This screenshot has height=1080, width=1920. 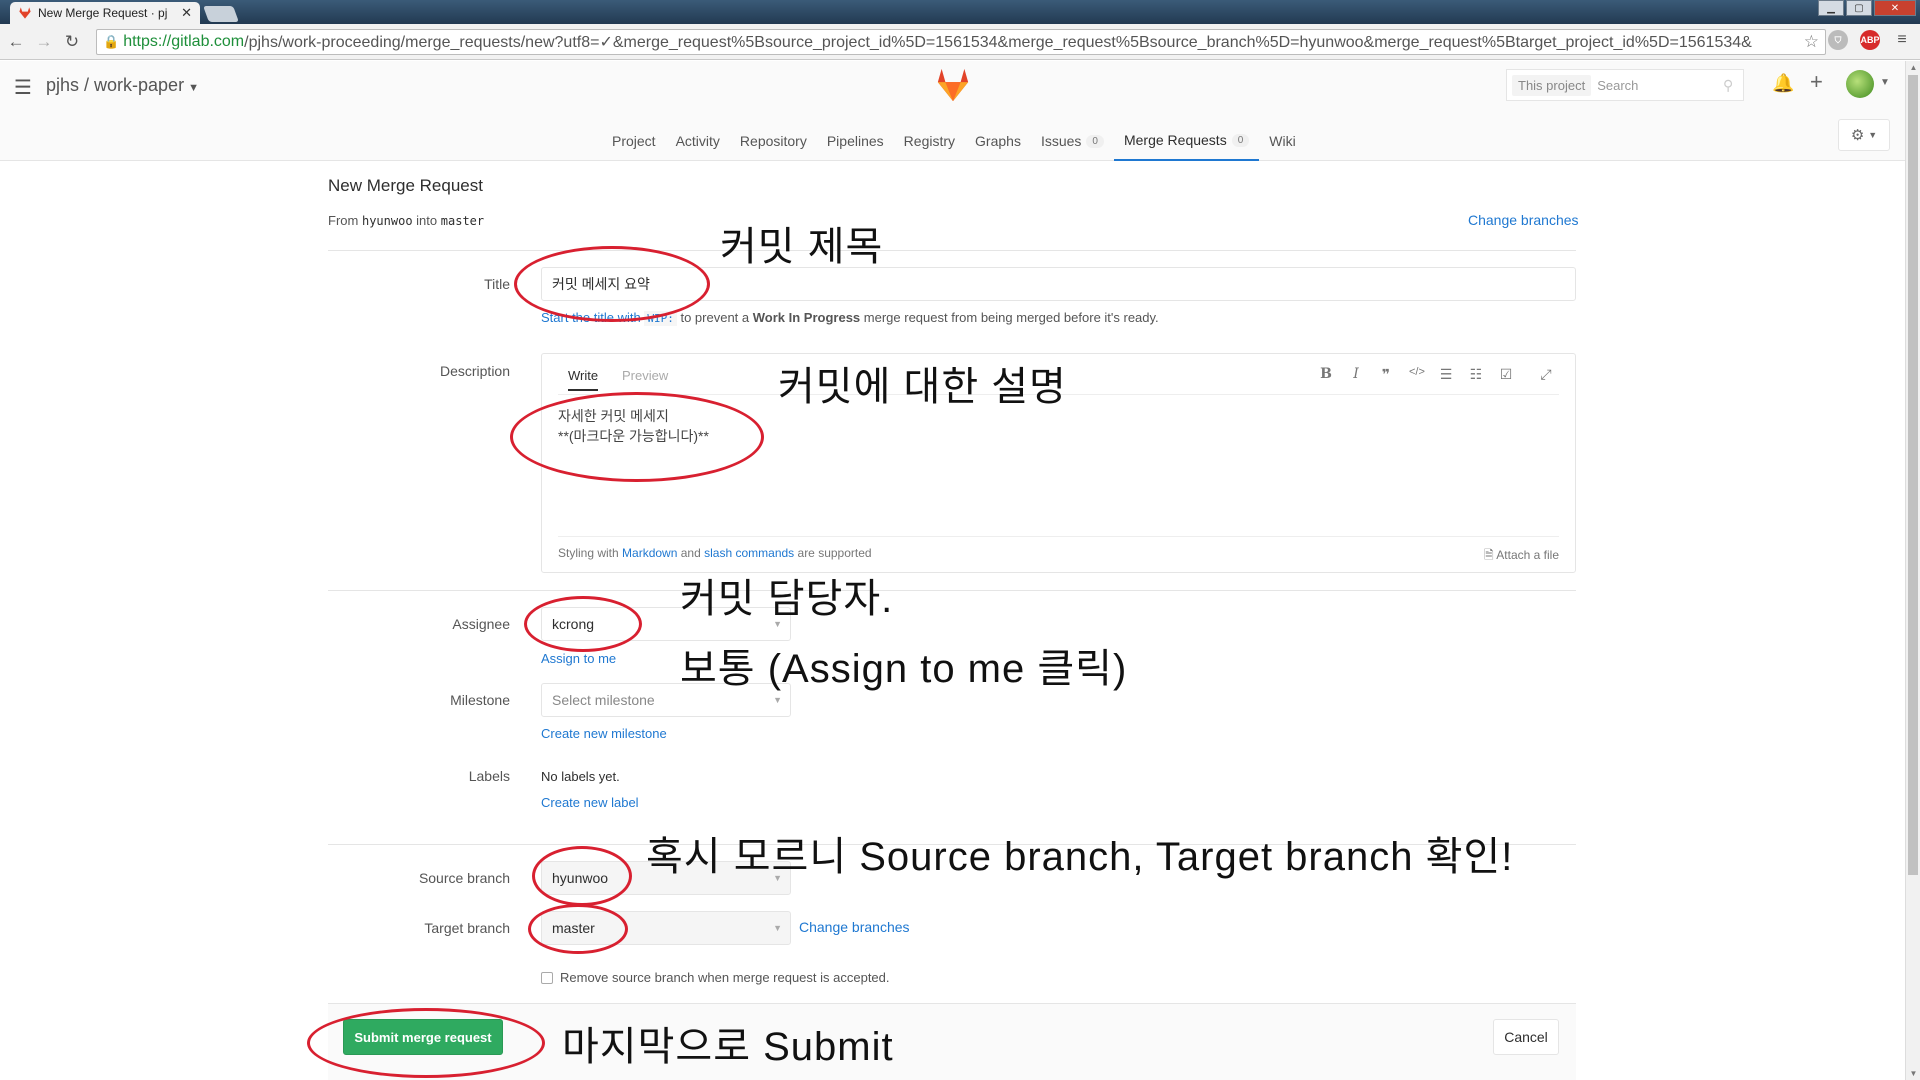 What do you see at coordinates (578, 929) in the screenshot?
I see `annotation-ring-target-branch` at bounding box center [578, 929].